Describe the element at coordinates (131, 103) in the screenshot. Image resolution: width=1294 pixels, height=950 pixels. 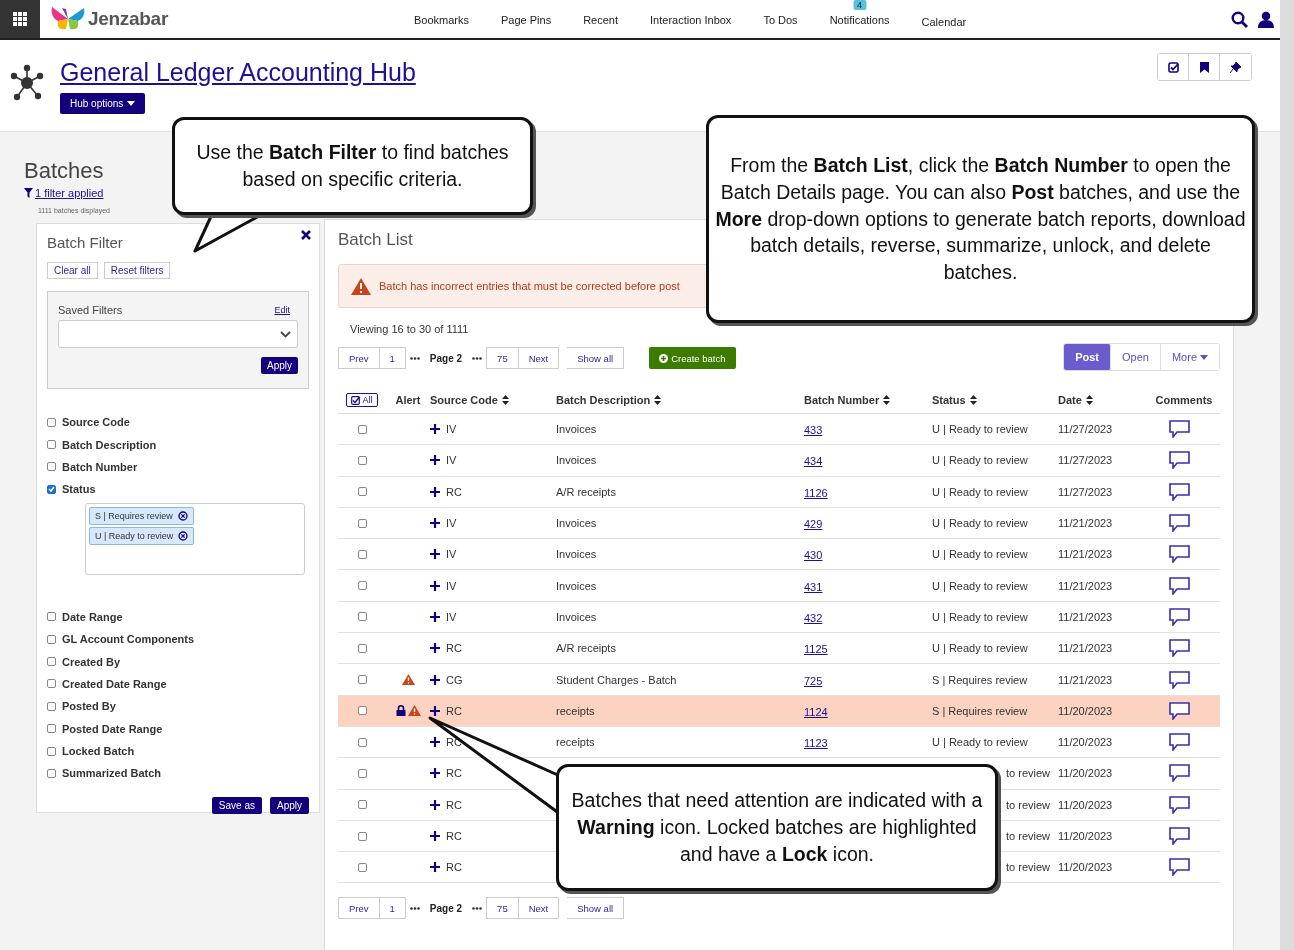
I see `caret-icon` at that location.